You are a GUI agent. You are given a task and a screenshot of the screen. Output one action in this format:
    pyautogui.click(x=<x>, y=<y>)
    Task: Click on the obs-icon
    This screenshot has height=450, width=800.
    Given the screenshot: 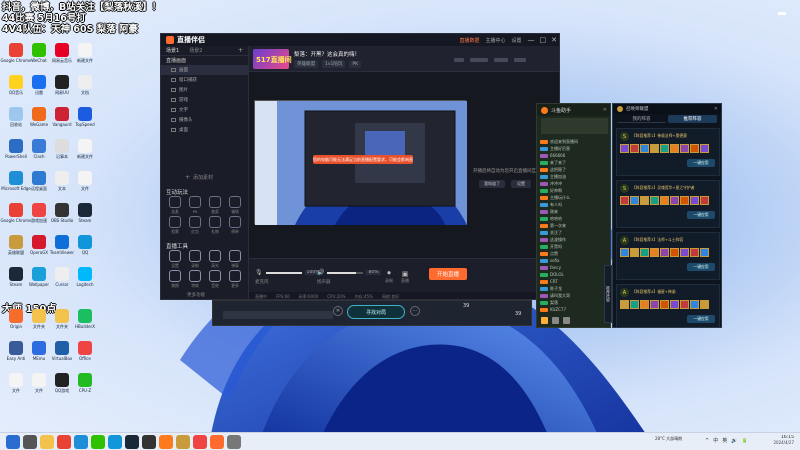 What is the action you would take?
    pyautogui.click(x=149, y=442)
    